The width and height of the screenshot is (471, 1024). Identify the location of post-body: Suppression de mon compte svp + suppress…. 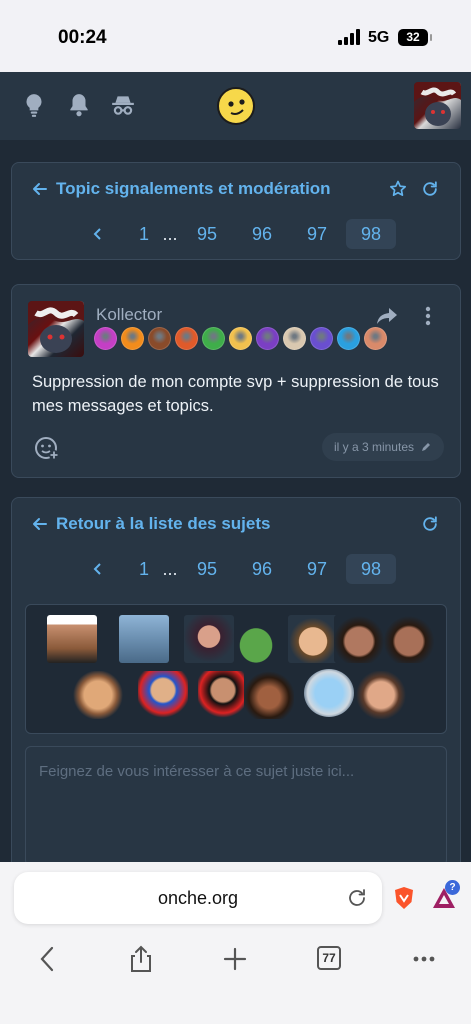
(235, 394).